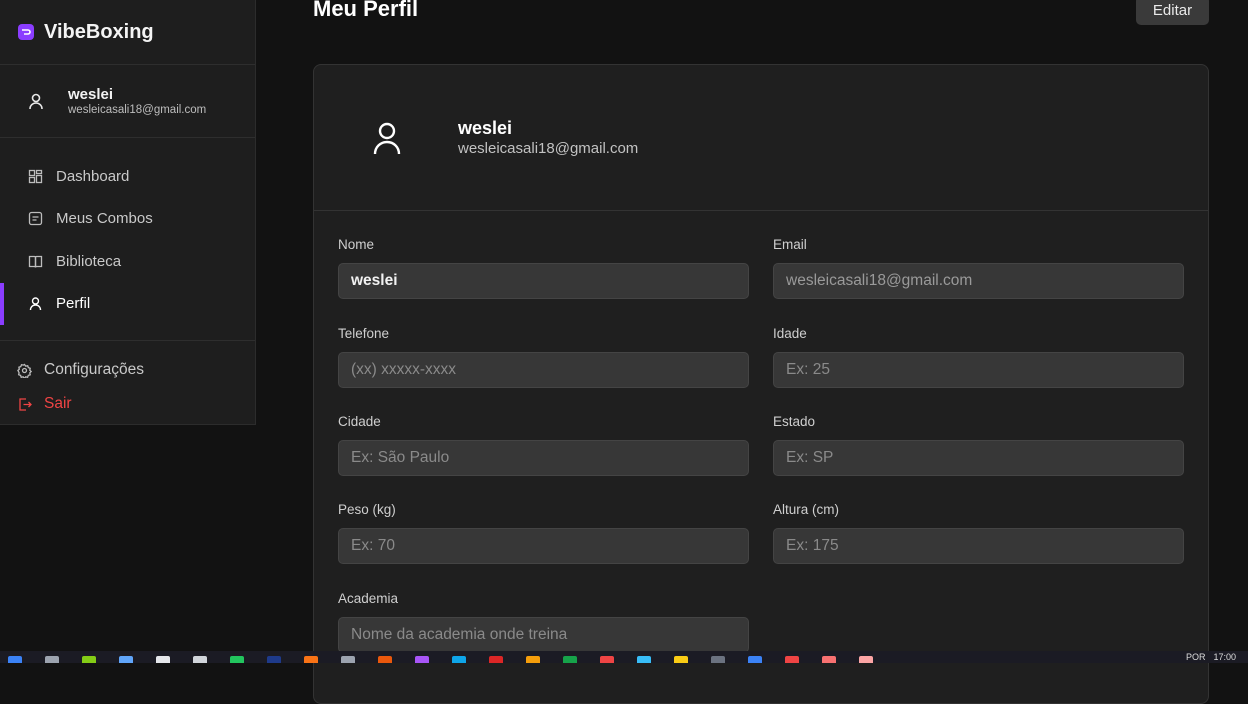 The width and height of the screenshot is (1248, 704). What do you see at coordinates (755, 659) in the screenshot?
I see `vscode-icon` at bounding box center [755, 659].